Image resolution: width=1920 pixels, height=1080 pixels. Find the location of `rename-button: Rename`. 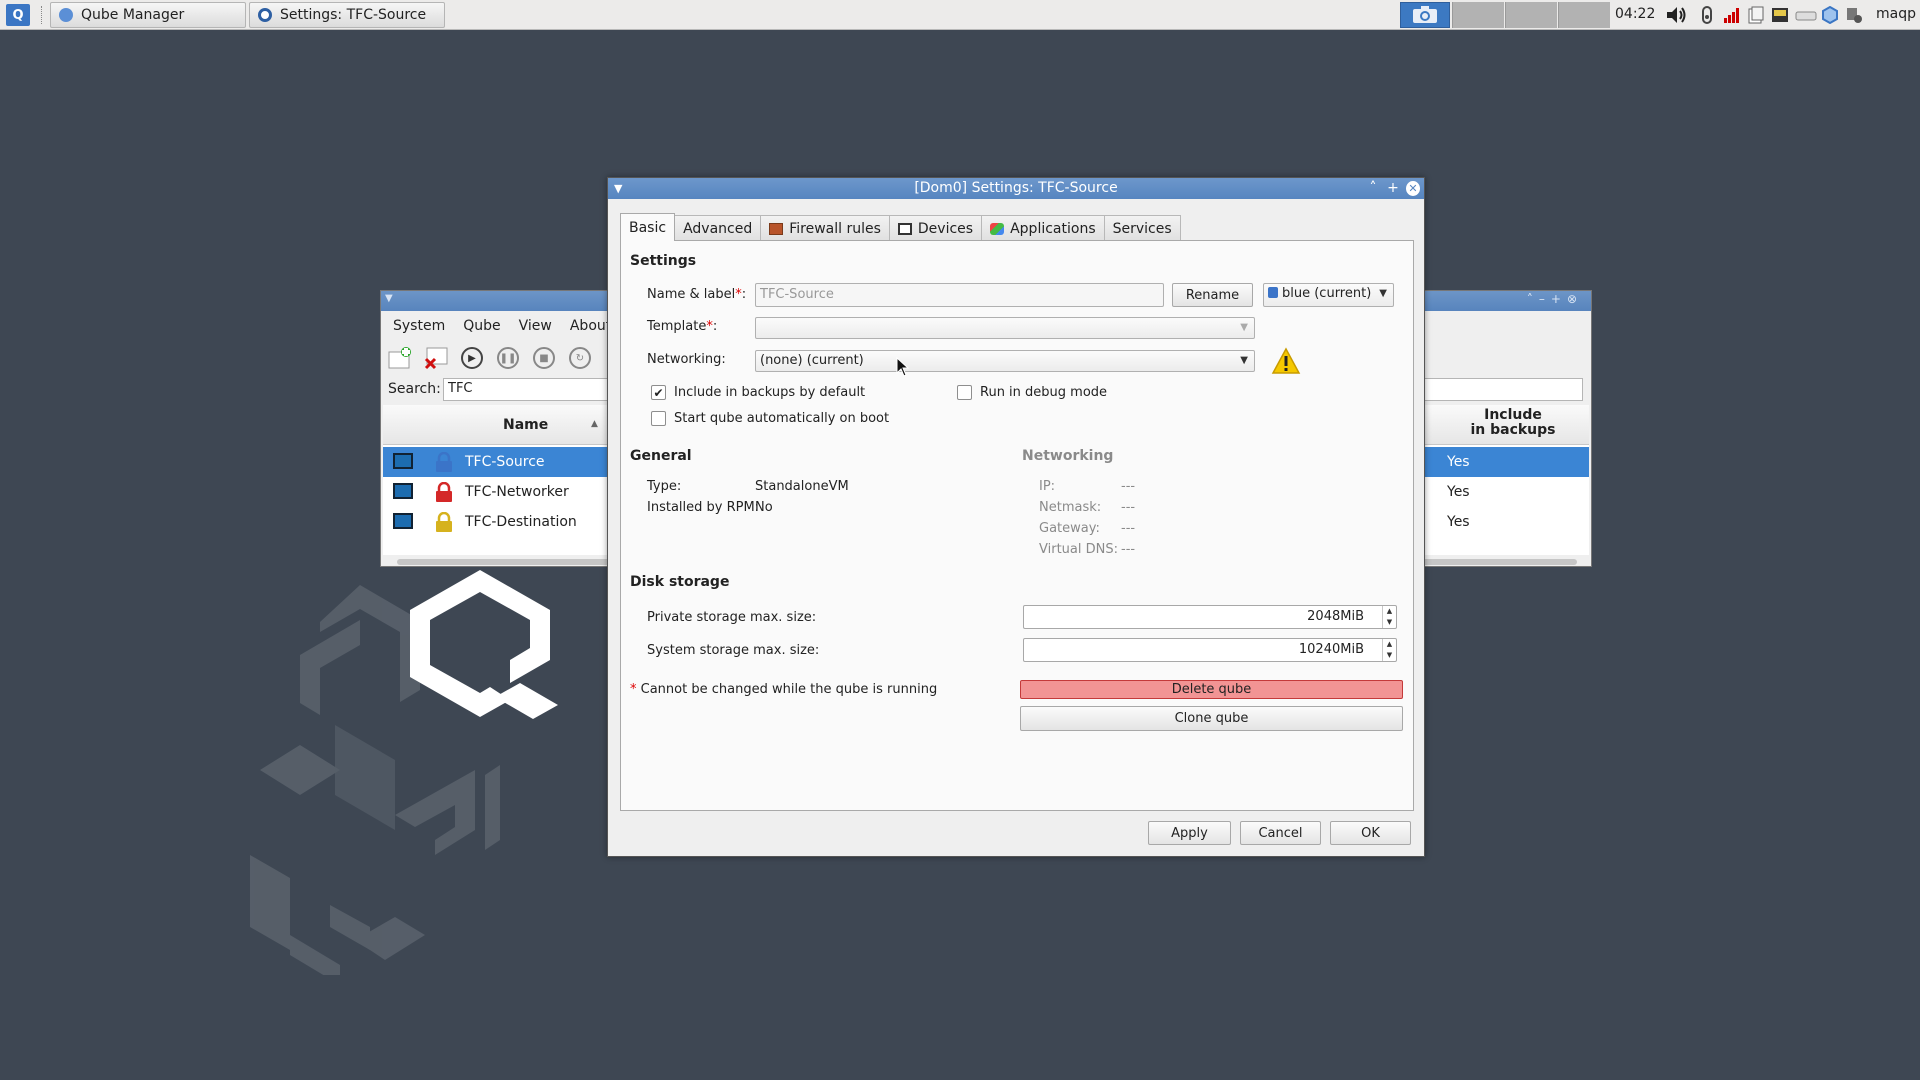

rename-button: Rename is located at coordinates (1212, 295).